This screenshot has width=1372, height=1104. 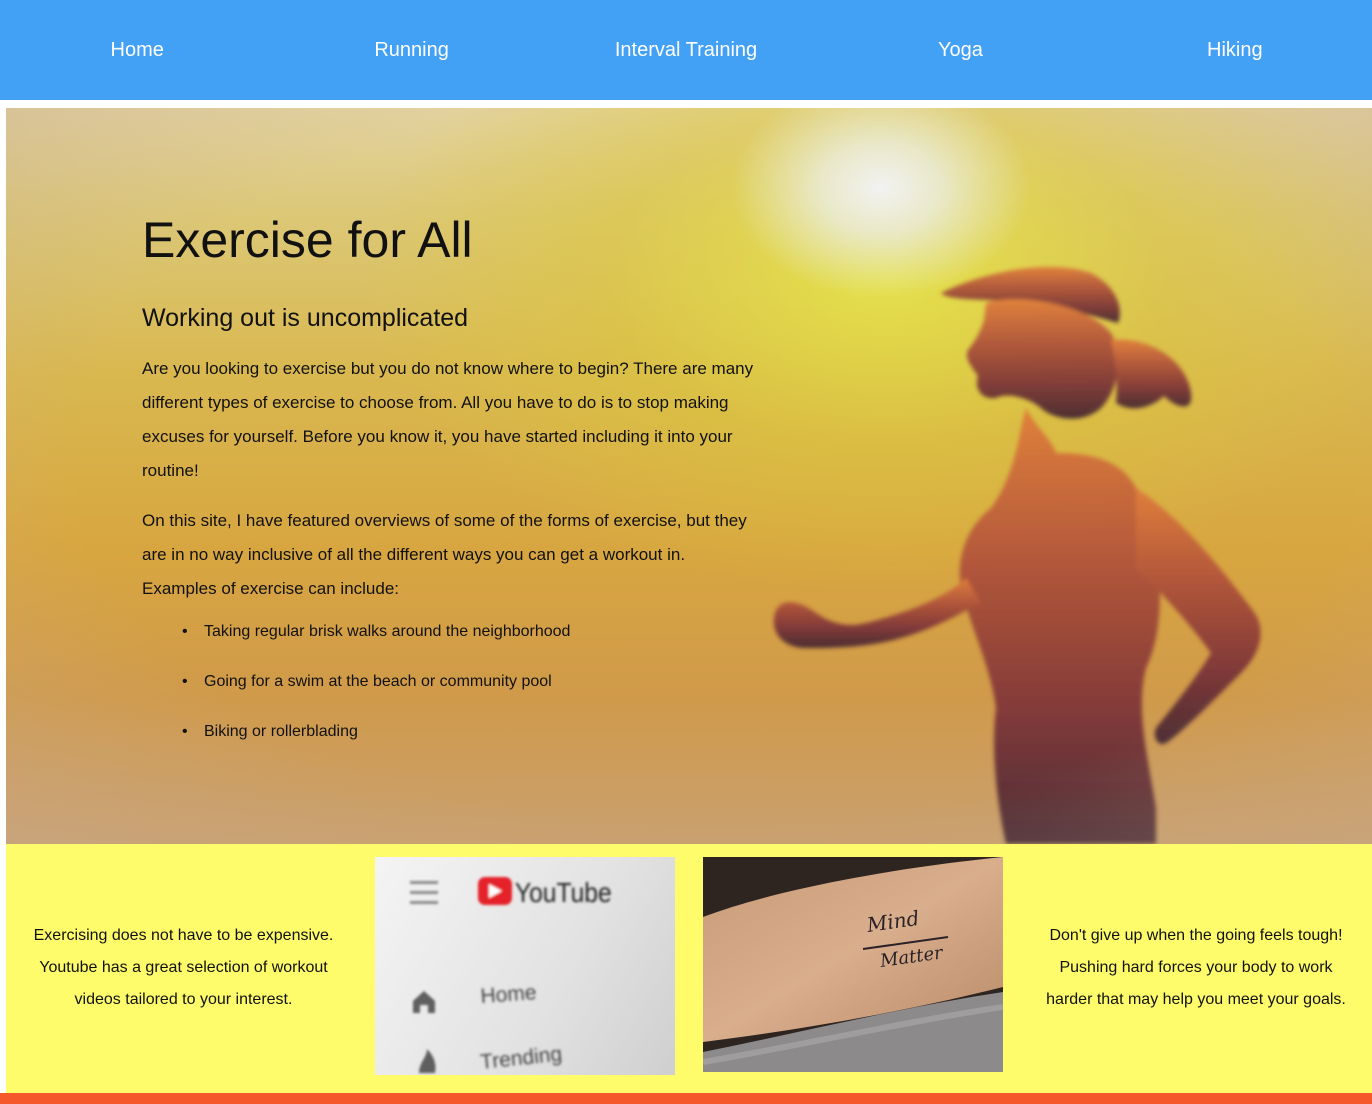 What do you see at coordinates (427, 1061) in the screenshot?
I see `trending-icon` at bounding box center [427, 1061].